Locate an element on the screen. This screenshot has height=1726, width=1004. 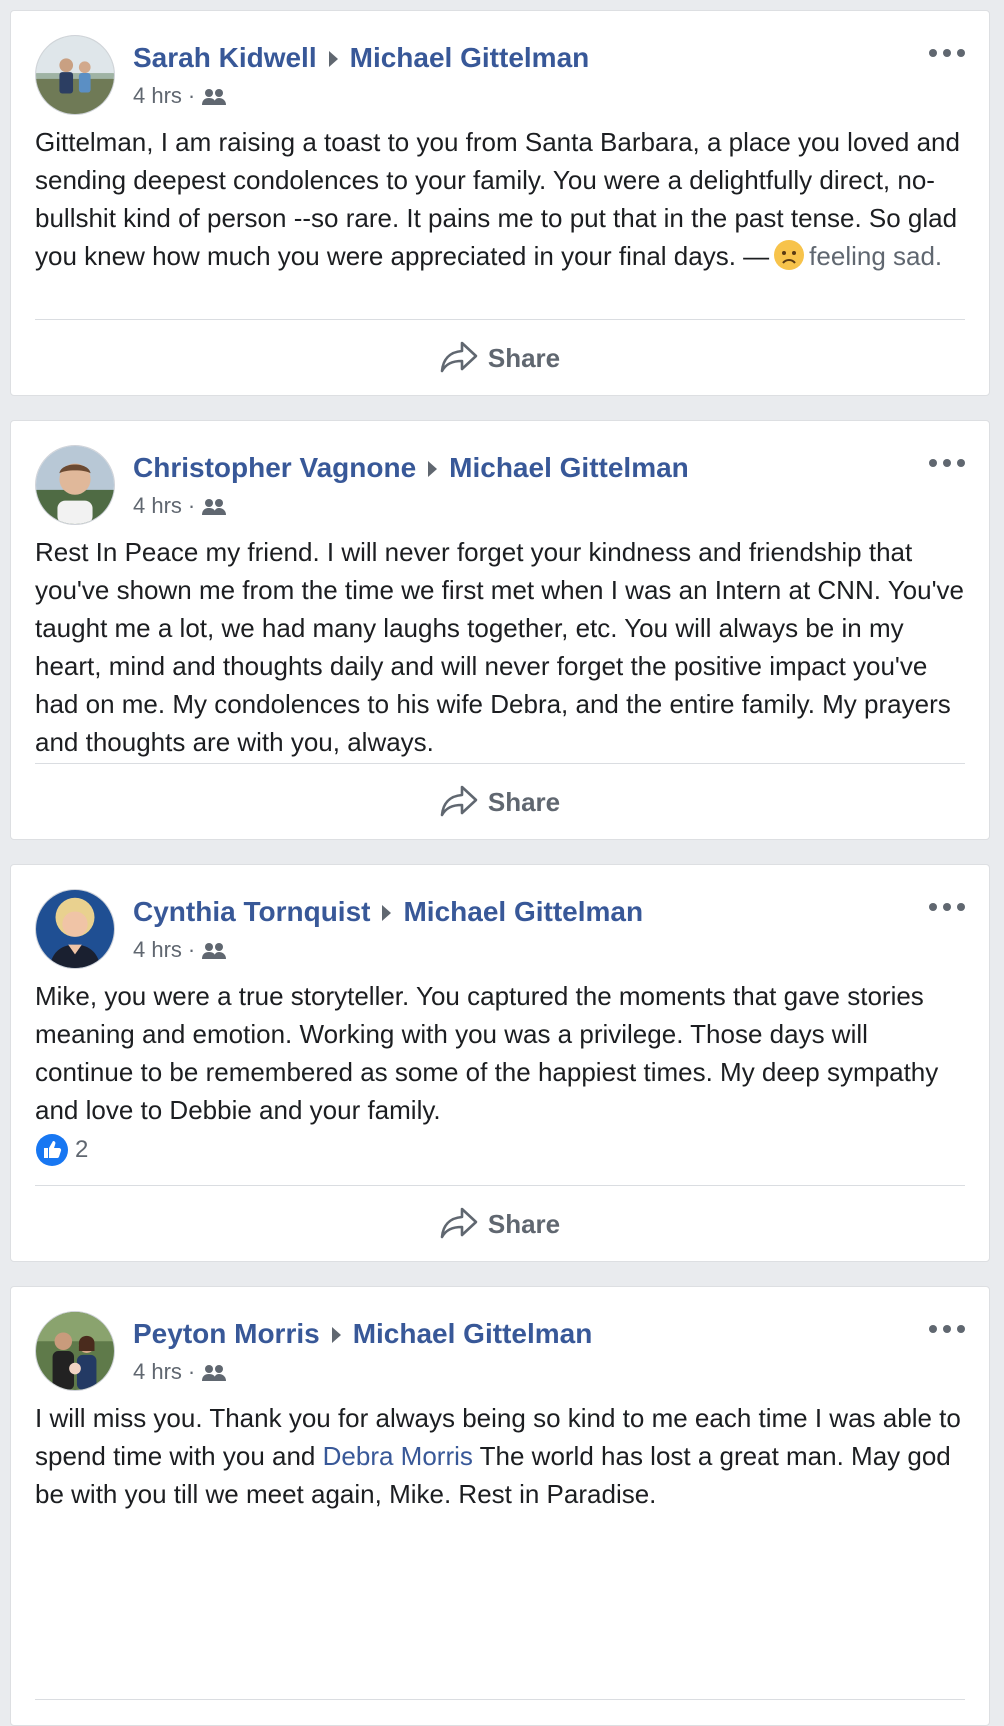
post-header: Sarah Kidwell Michael Gittelman 4 hrs · is located at coordinates (500, 76).